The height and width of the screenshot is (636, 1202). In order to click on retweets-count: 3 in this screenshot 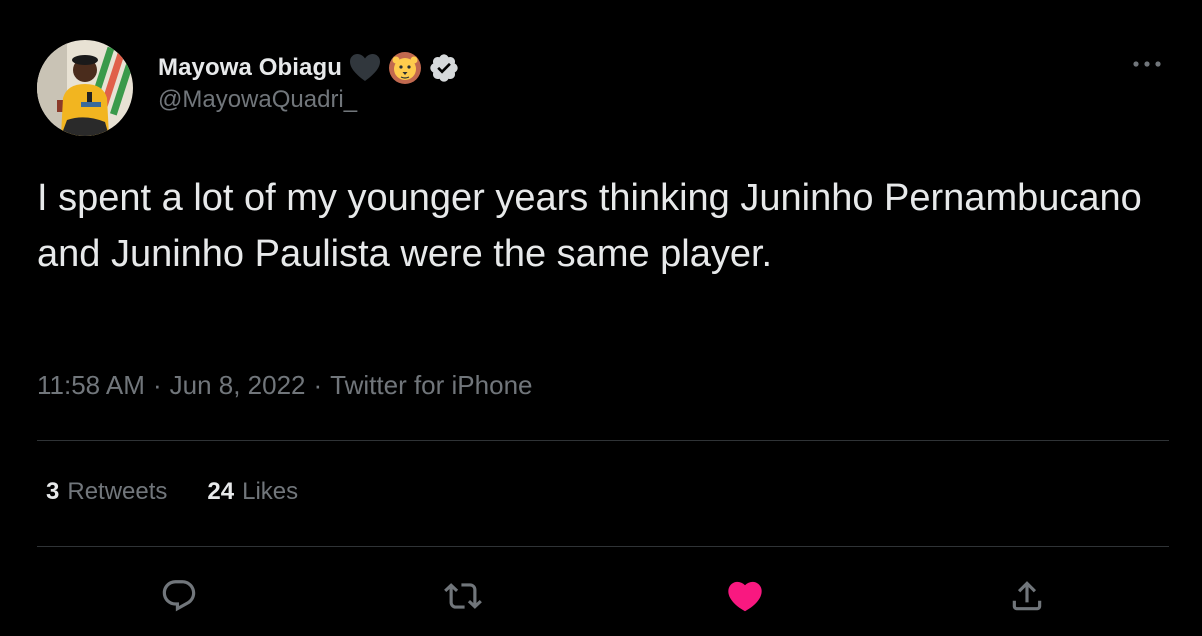, I will do `click(53, 491)`.